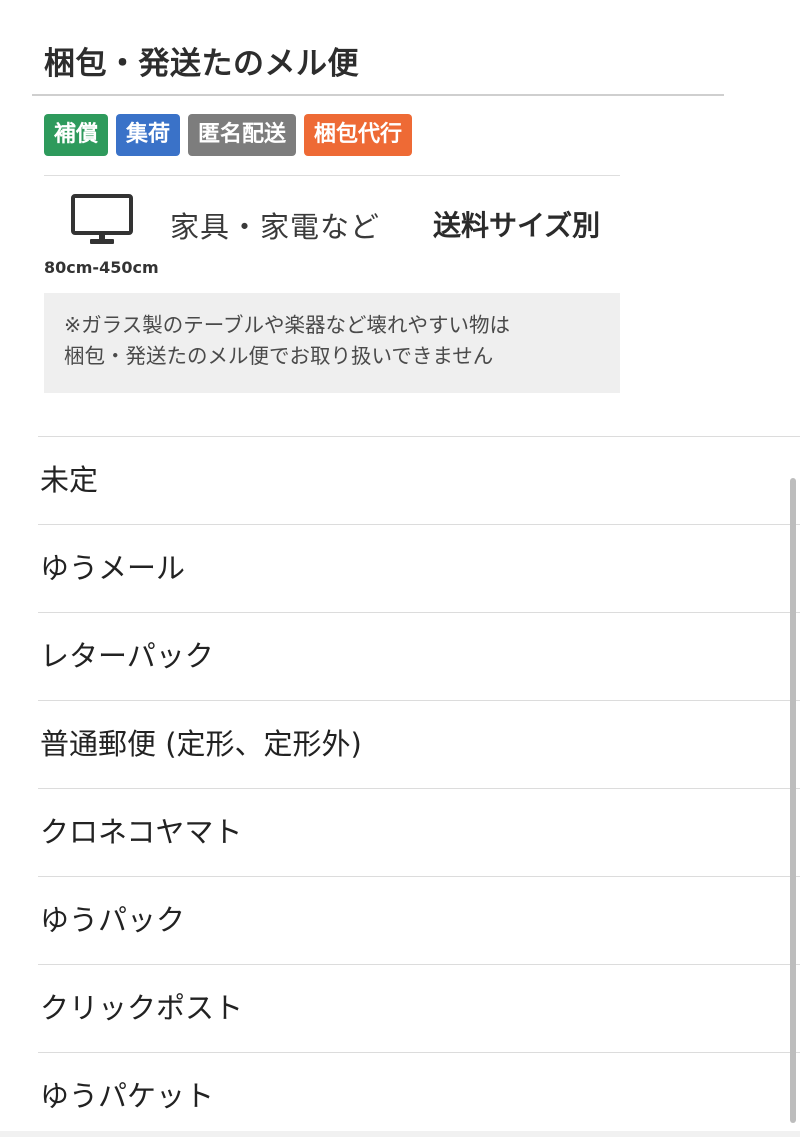  I want to click on option-label: レターパック, so click(127, 656).